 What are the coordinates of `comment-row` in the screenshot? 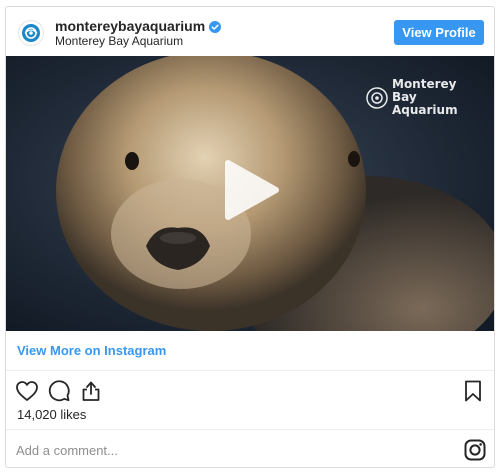 It's located at (250, 448).